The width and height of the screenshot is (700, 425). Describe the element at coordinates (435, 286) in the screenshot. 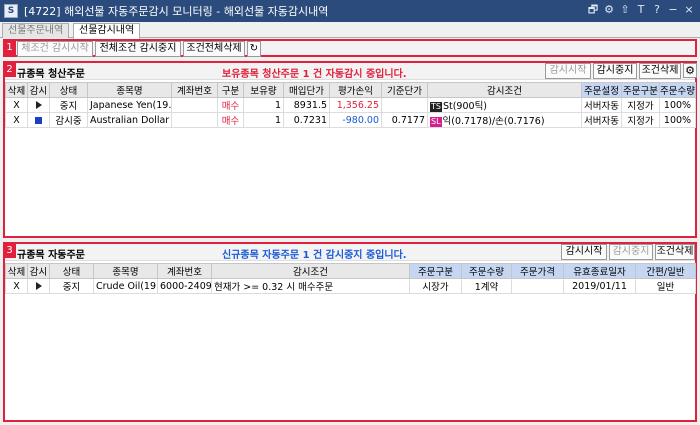

I see `order-type-cell: 시장가` at that location.